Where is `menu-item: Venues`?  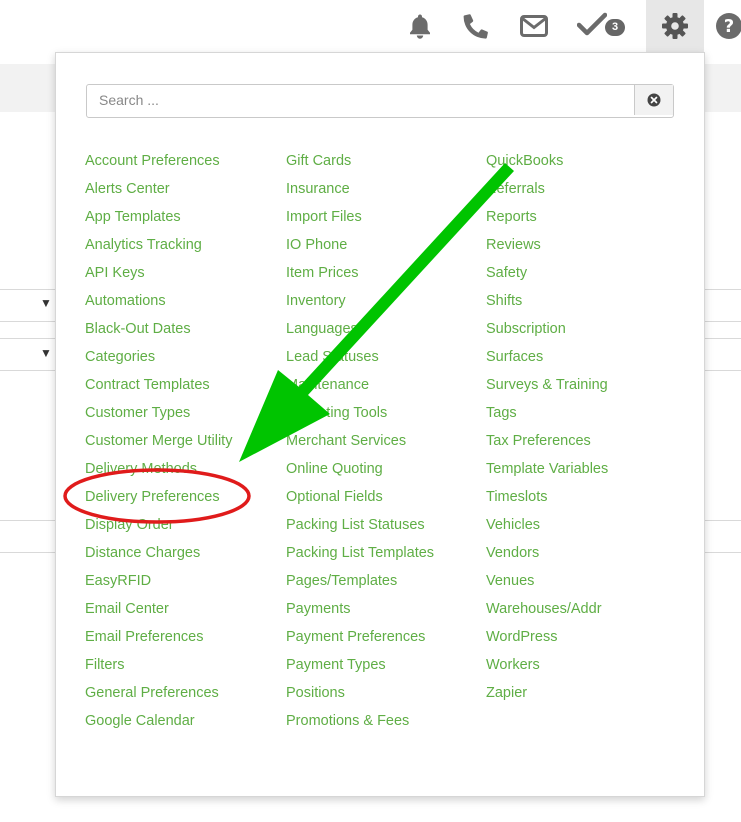
menu-item: Venues is located at coordinates (547, 583).